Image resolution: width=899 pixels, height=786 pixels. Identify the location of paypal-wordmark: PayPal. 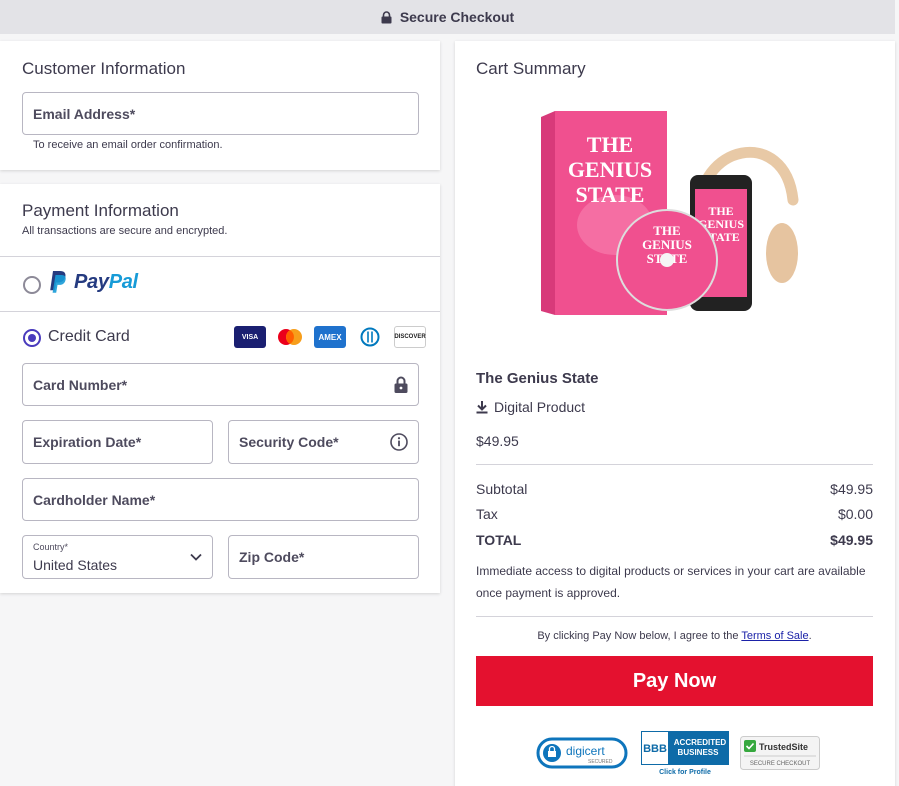
(106, 282).